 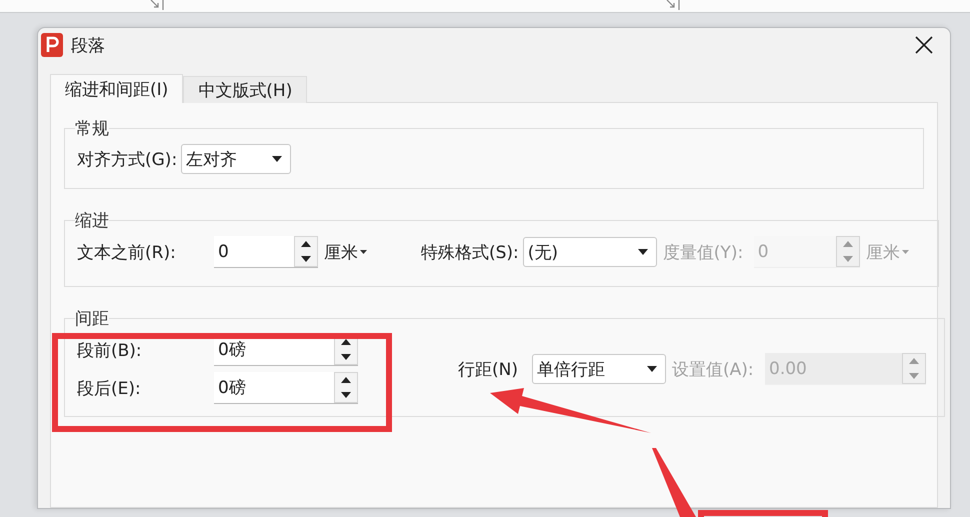 What do you see at coordinates (117, 88) in the screenshot?
I see `tab: 缩进和间距(I)` at bounding box center [117, 88].